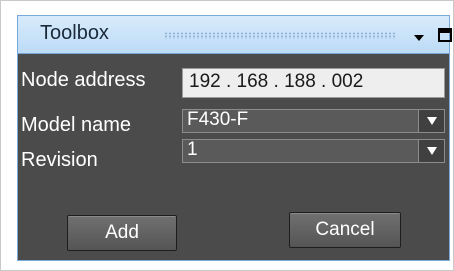 This screenshot has height=271, width=454. What do you see at coordinates (345, 230) in the screenshot?
I see `cancel-button: Cancel` at bounding box center [345, 230].